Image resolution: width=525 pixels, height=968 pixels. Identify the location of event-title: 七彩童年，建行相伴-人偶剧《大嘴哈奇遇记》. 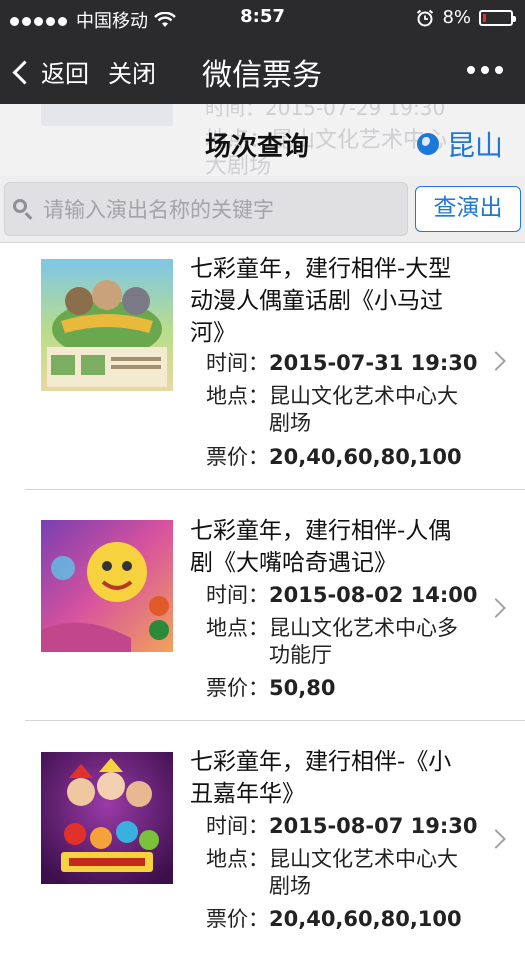
(321, 547).